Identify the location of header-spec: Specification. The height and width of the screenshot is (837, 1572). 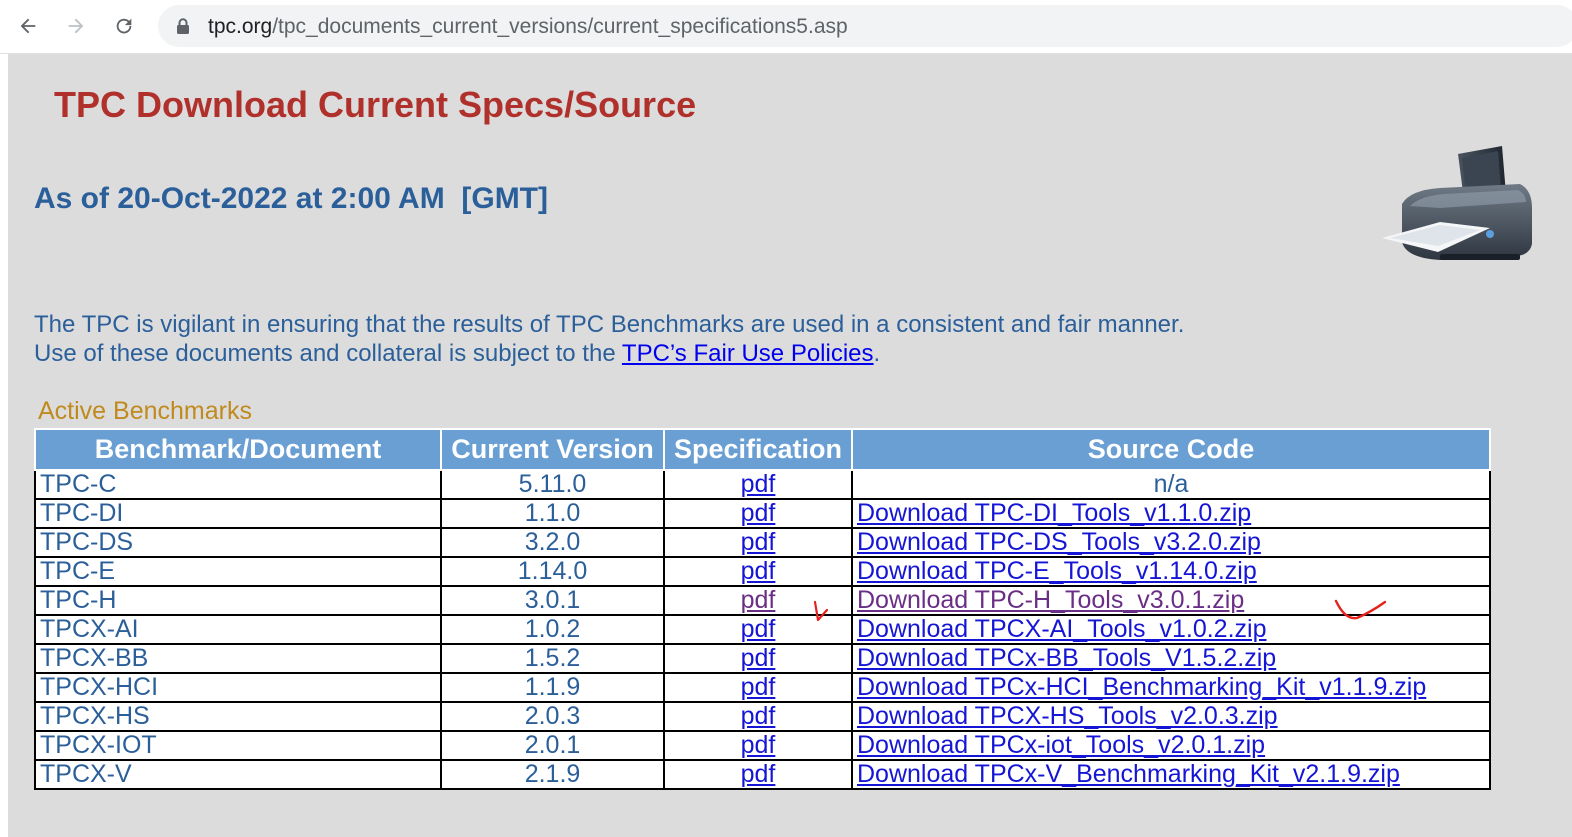
(758, 449).